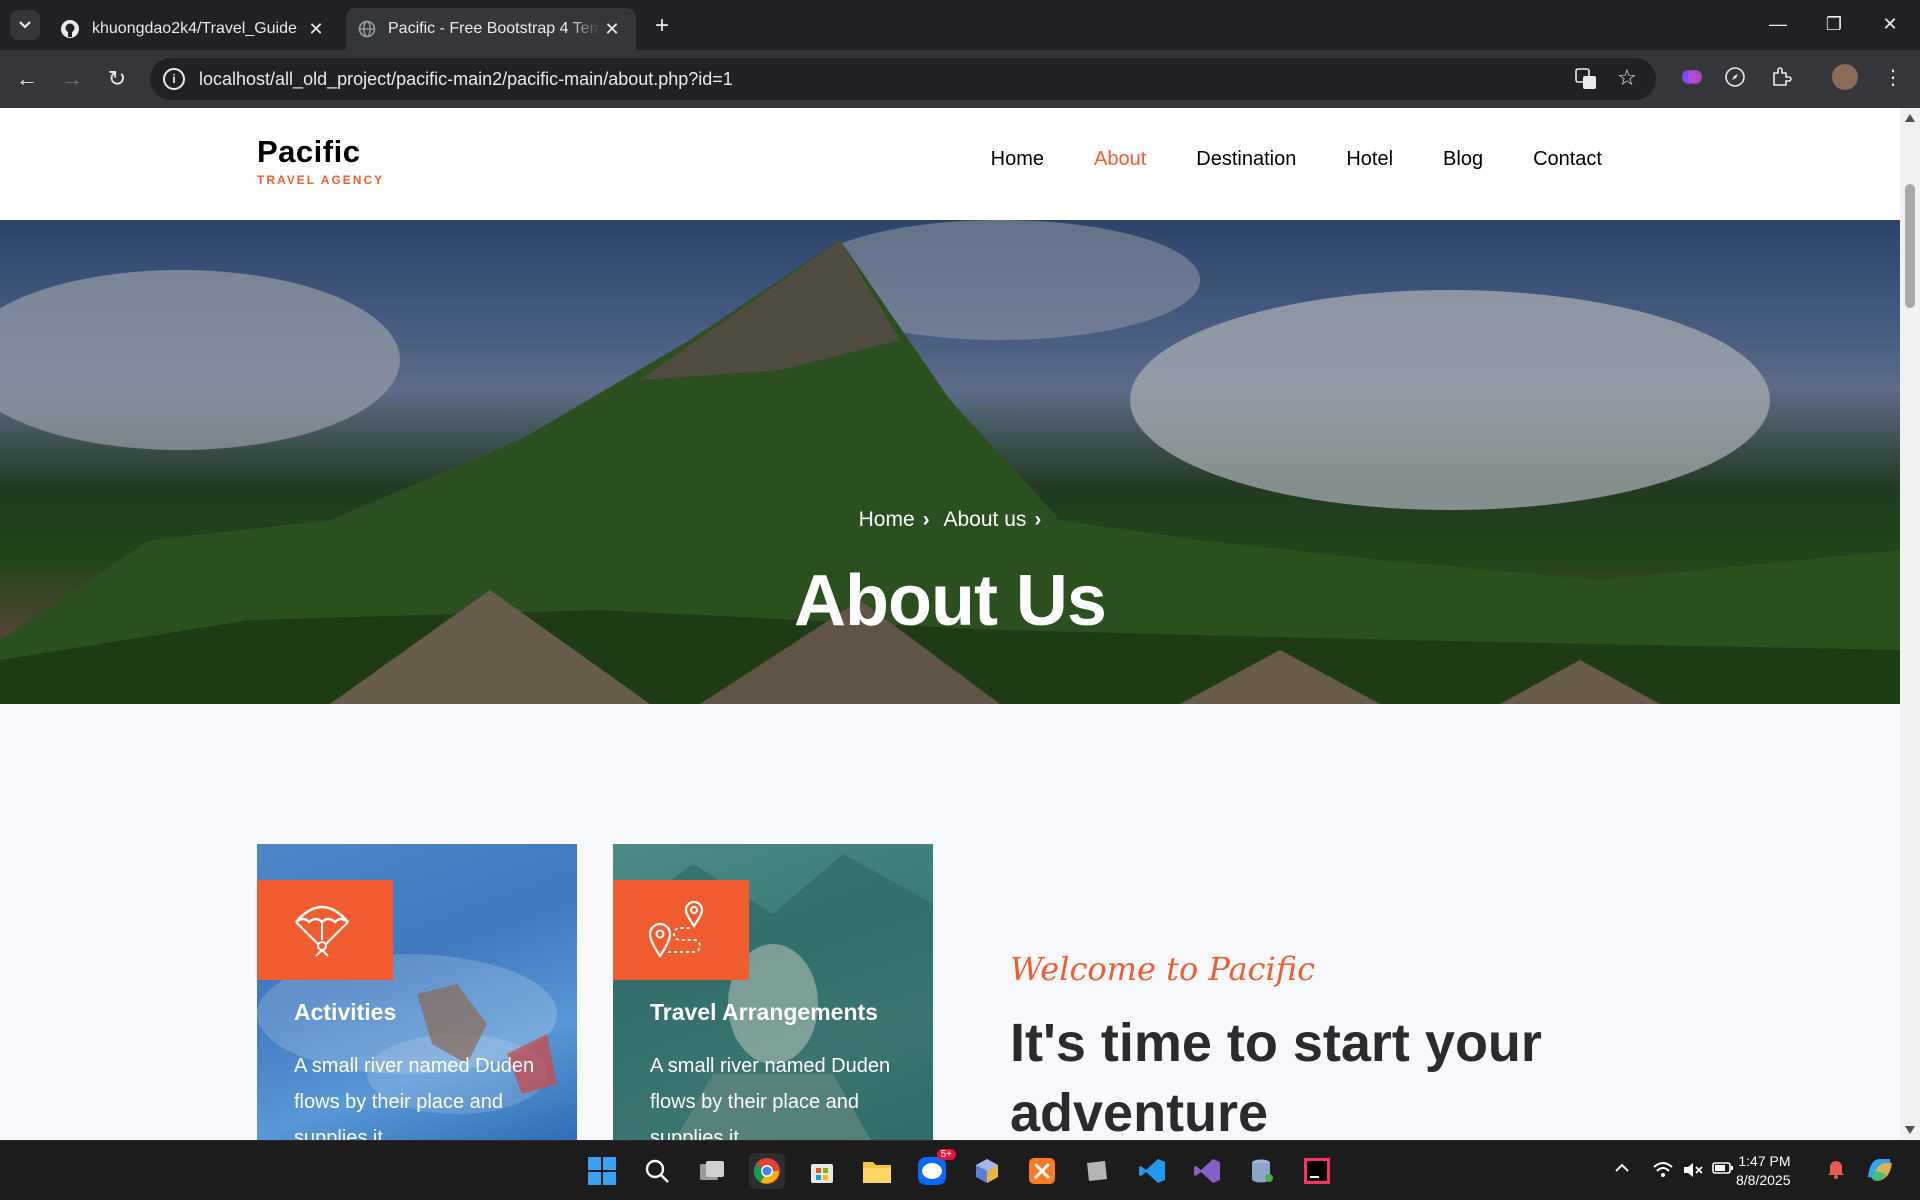 The image size is (1920, 1200). I want to click on card-title: Activities, so click(345, 1012).